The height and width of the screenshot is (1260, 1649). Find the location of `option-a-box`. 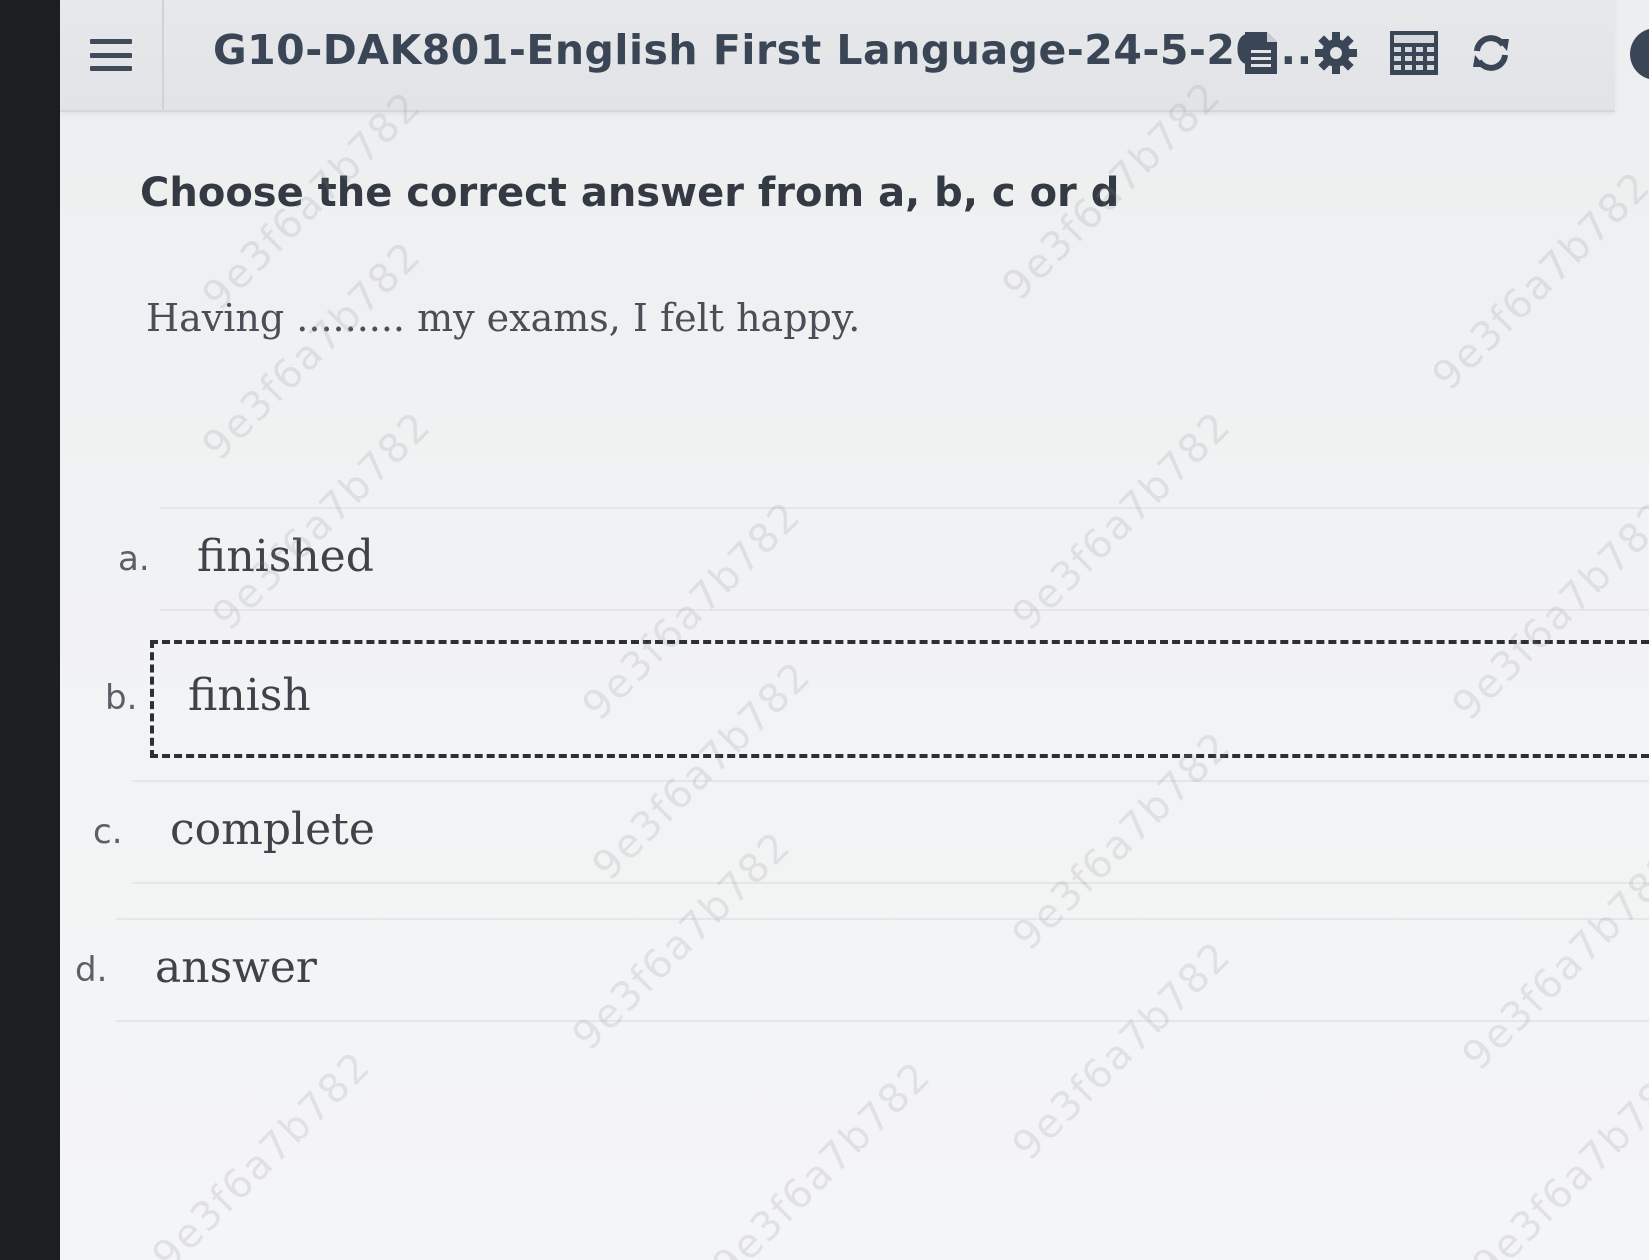

option-a-box is located at coordinates (904, 559).